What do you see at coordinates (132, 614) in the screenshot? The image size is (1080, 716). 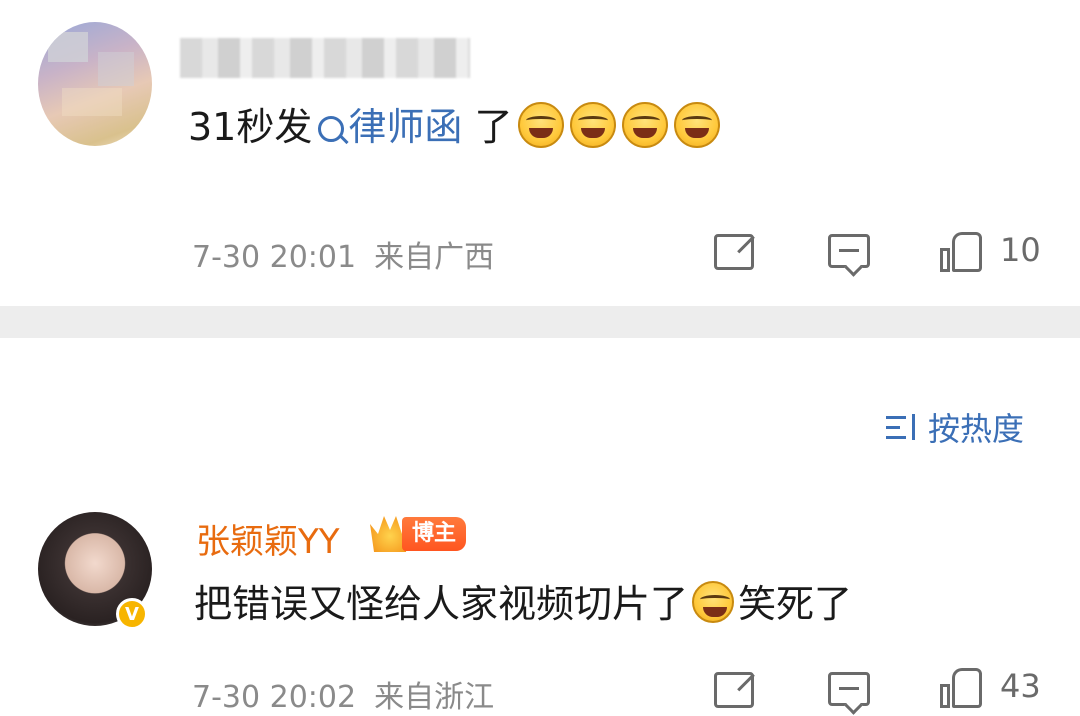 I see `verified-badge: V` at bounding box center [132, 614].